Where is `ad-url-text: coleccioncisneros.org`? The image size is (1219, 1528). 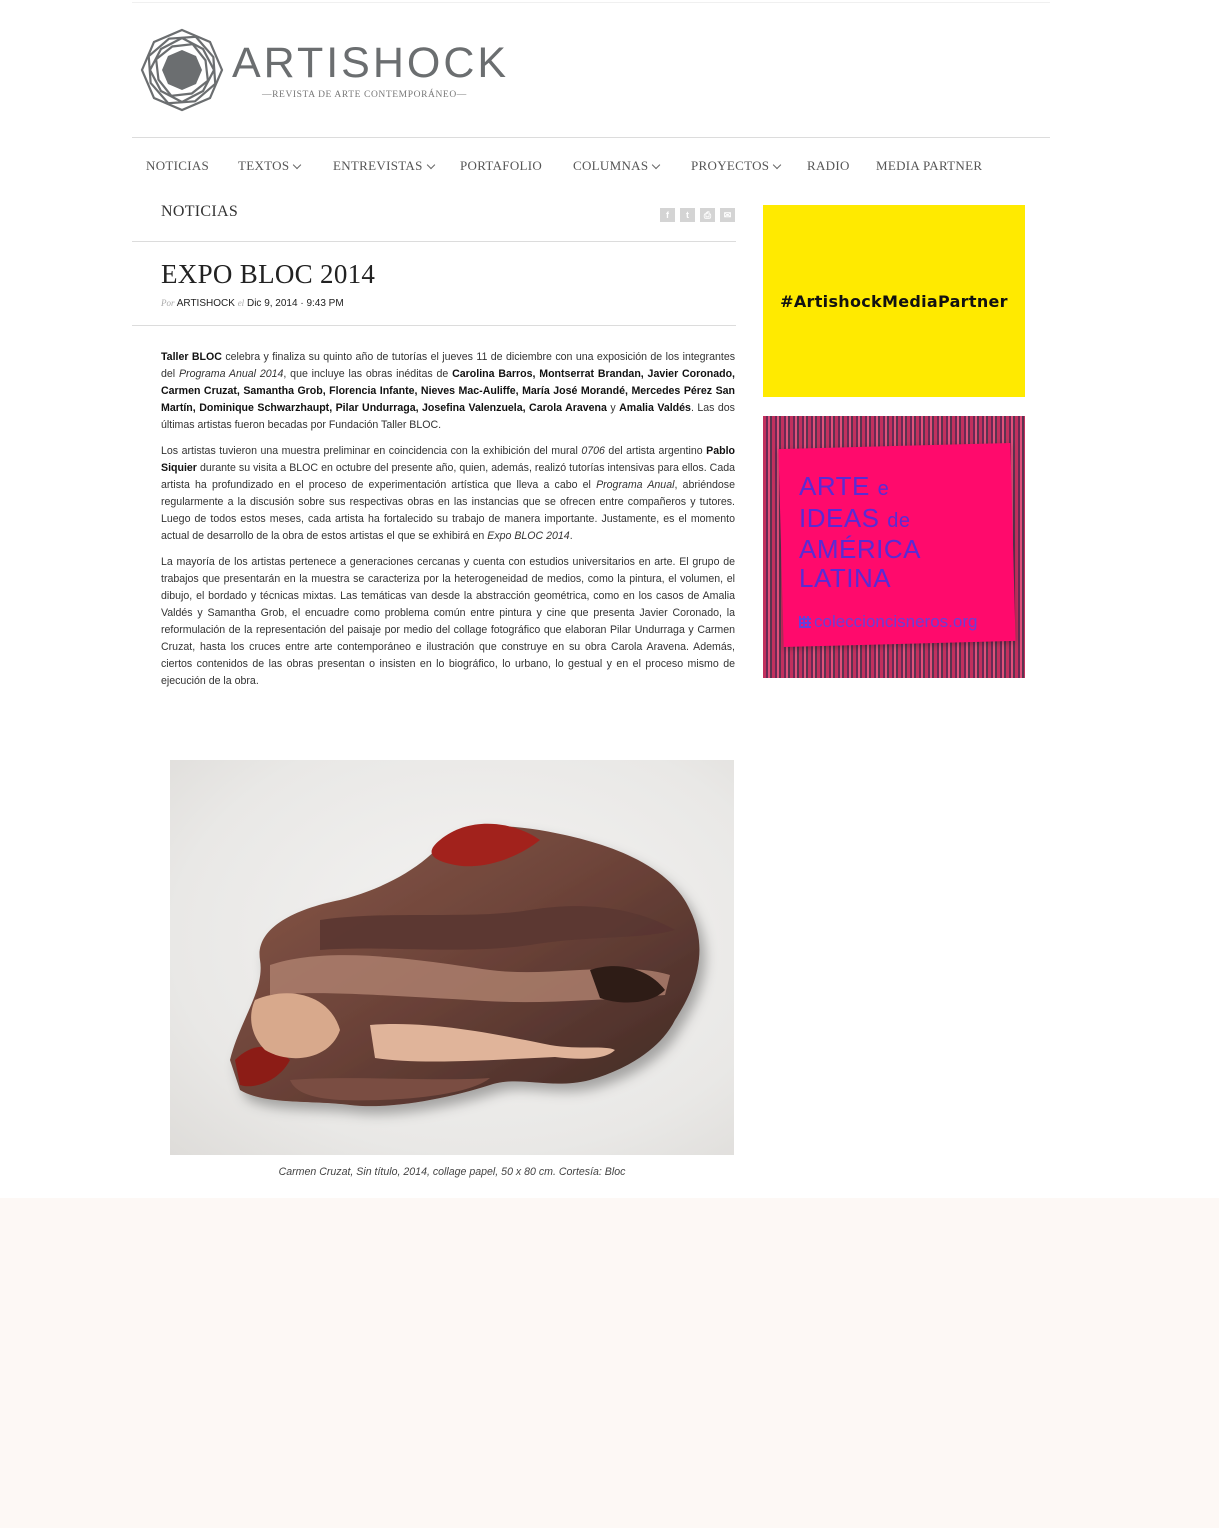
ad-url-text: coleccioncisneros.org is located at coordinates (896, 621).